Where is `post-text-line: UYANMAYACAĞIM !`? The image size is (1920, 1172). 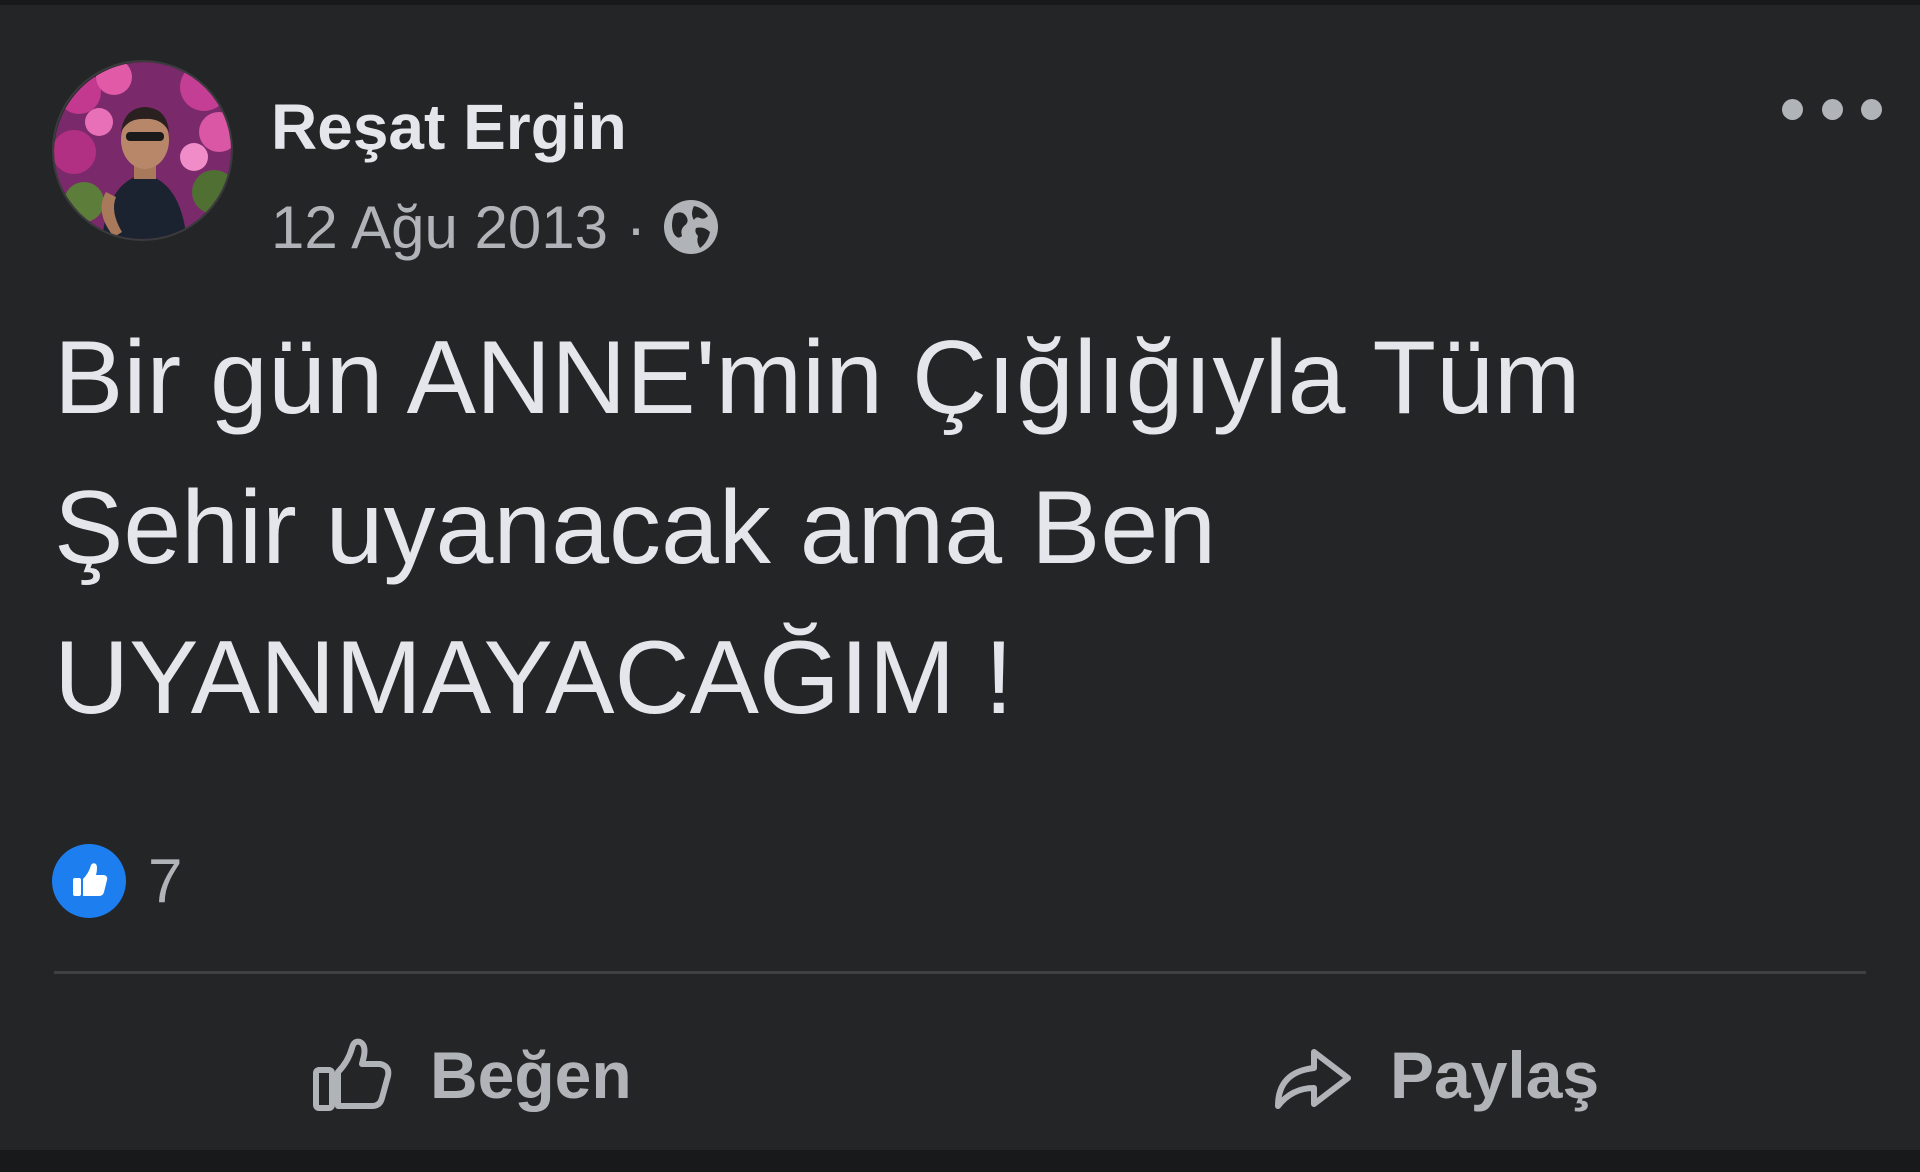
post-text-line: UYANMAYACAĞIM ! is located at coordinates (534, 678).